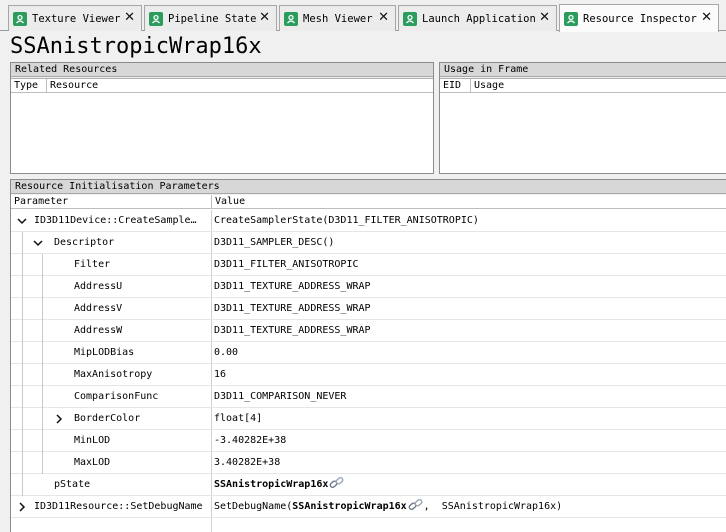 The width and height of the screenshot is (726, 532). I want to click on tree-row: MaxLOD 3.40282E+38, so click(368, 463).